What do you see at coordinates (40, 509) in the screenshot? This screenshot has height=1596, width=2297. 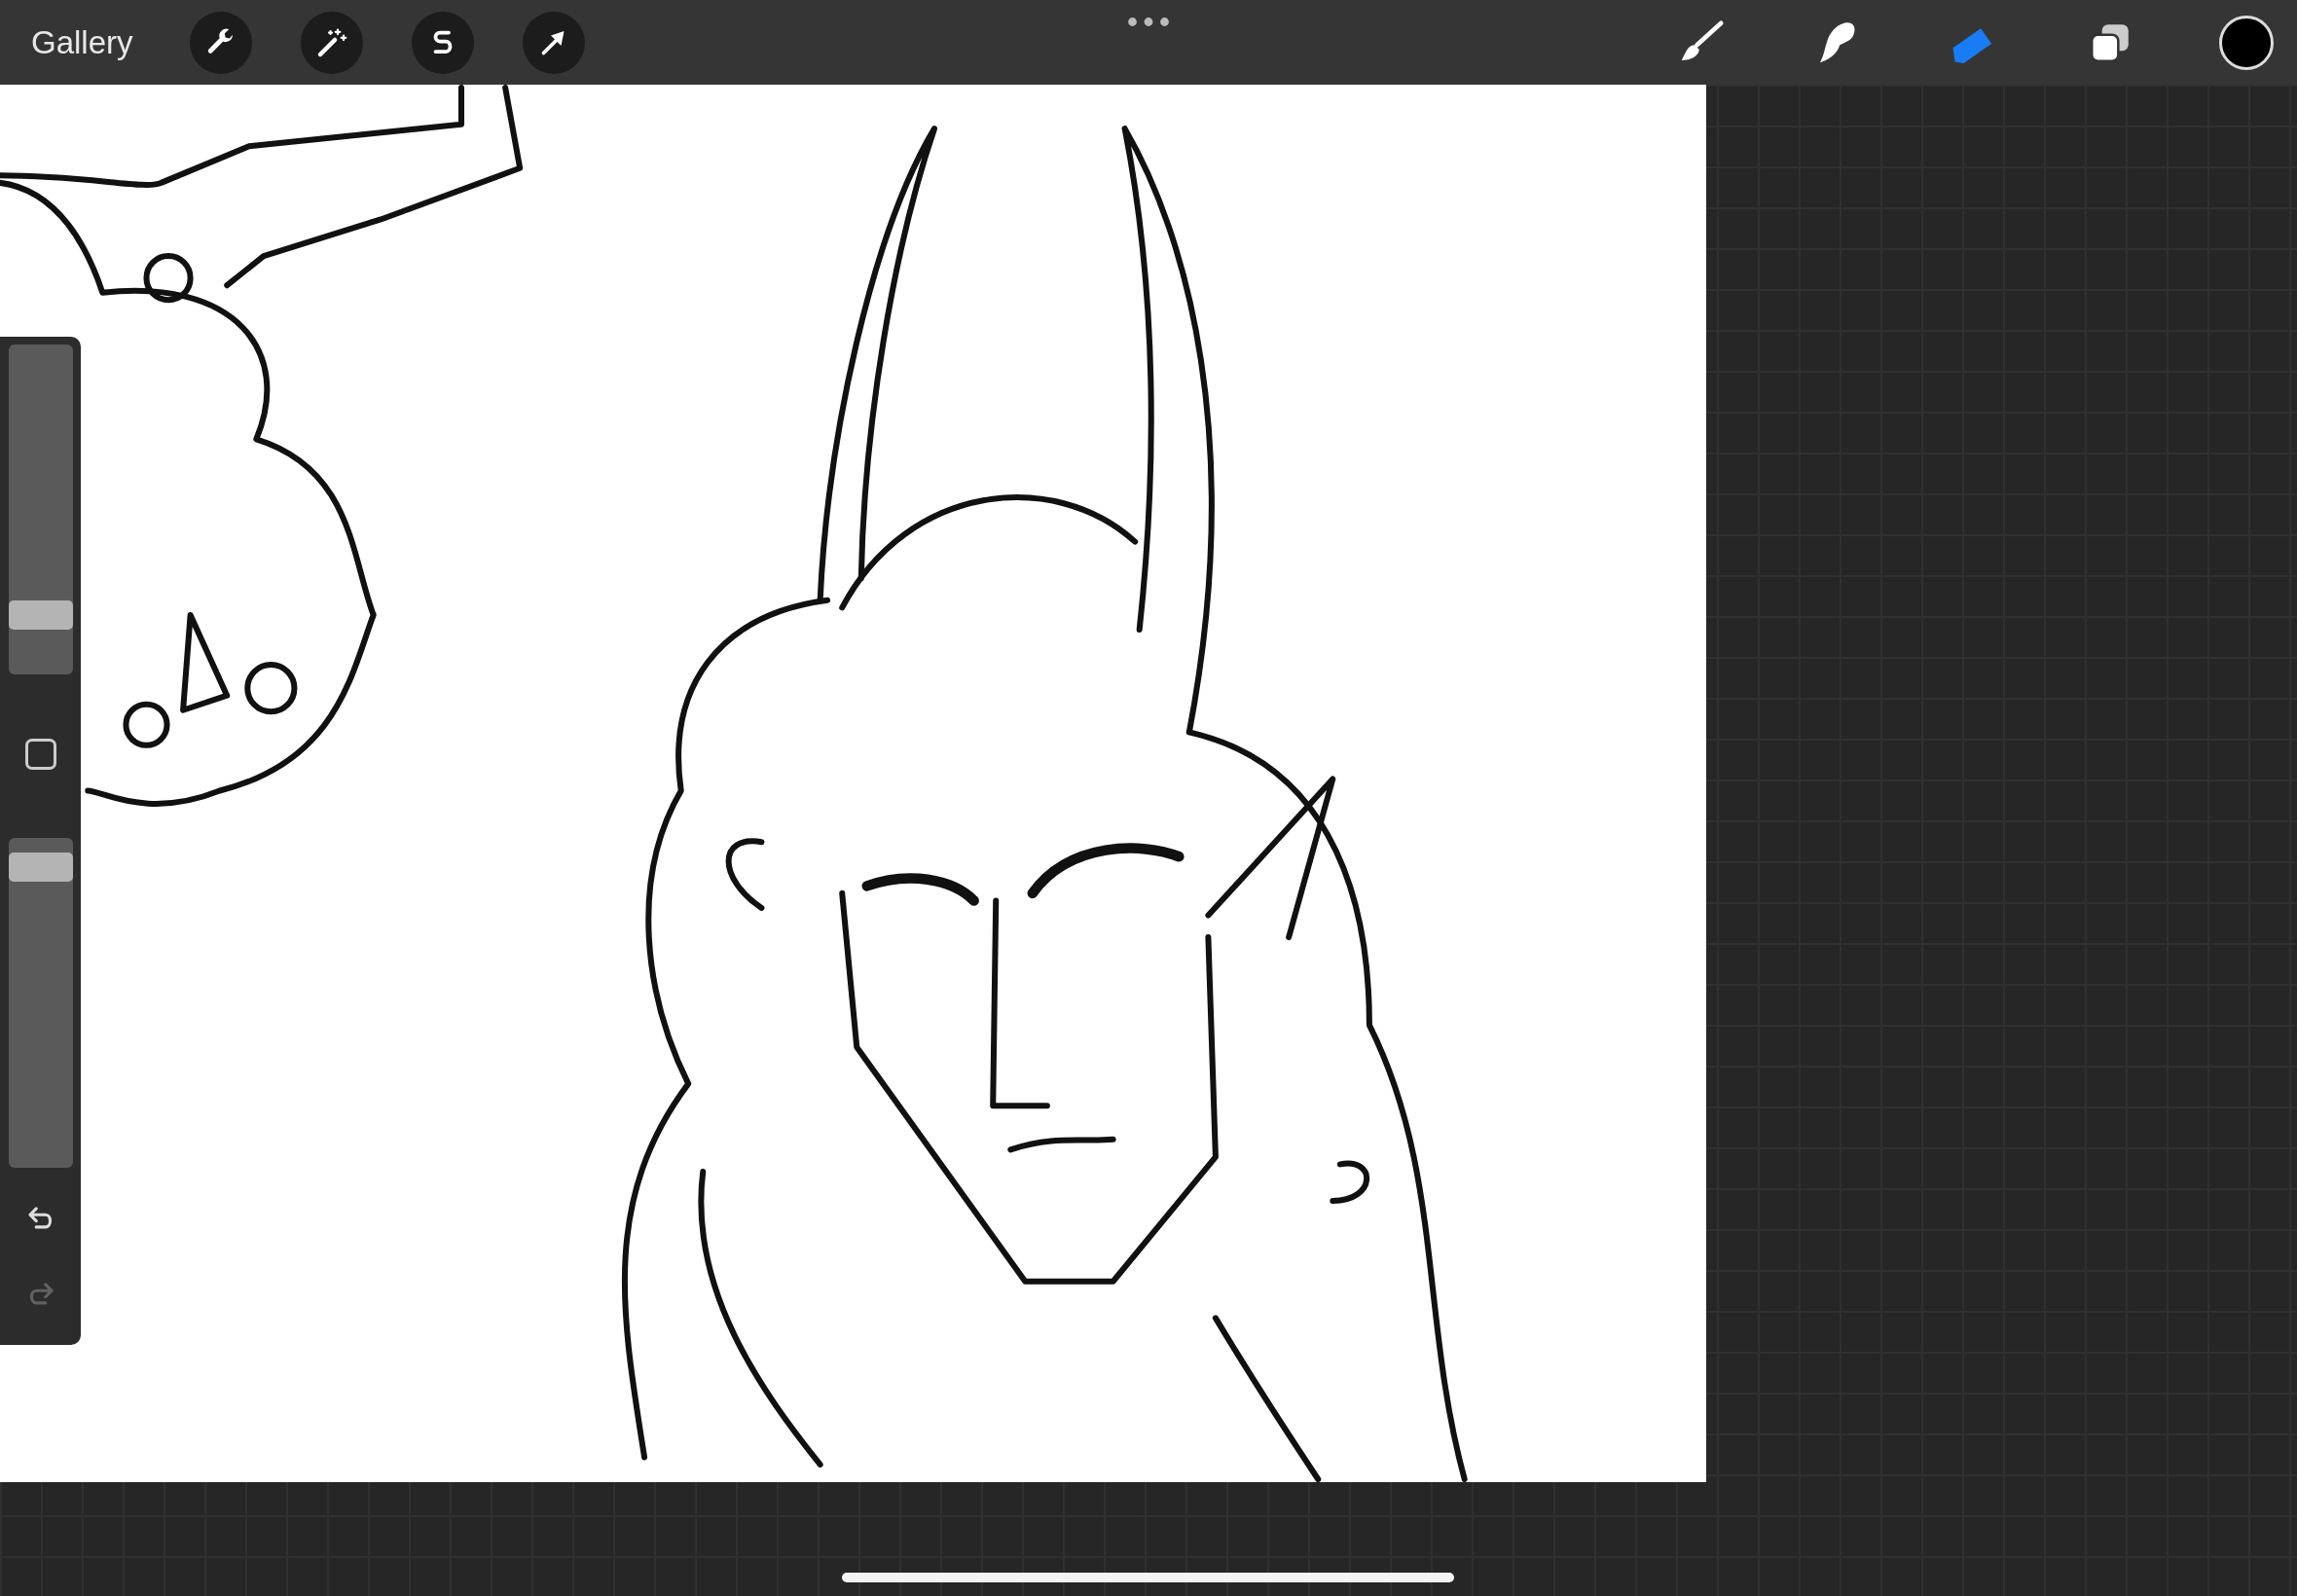 I see `brush-size-slider` at bounding box center [40, 509].